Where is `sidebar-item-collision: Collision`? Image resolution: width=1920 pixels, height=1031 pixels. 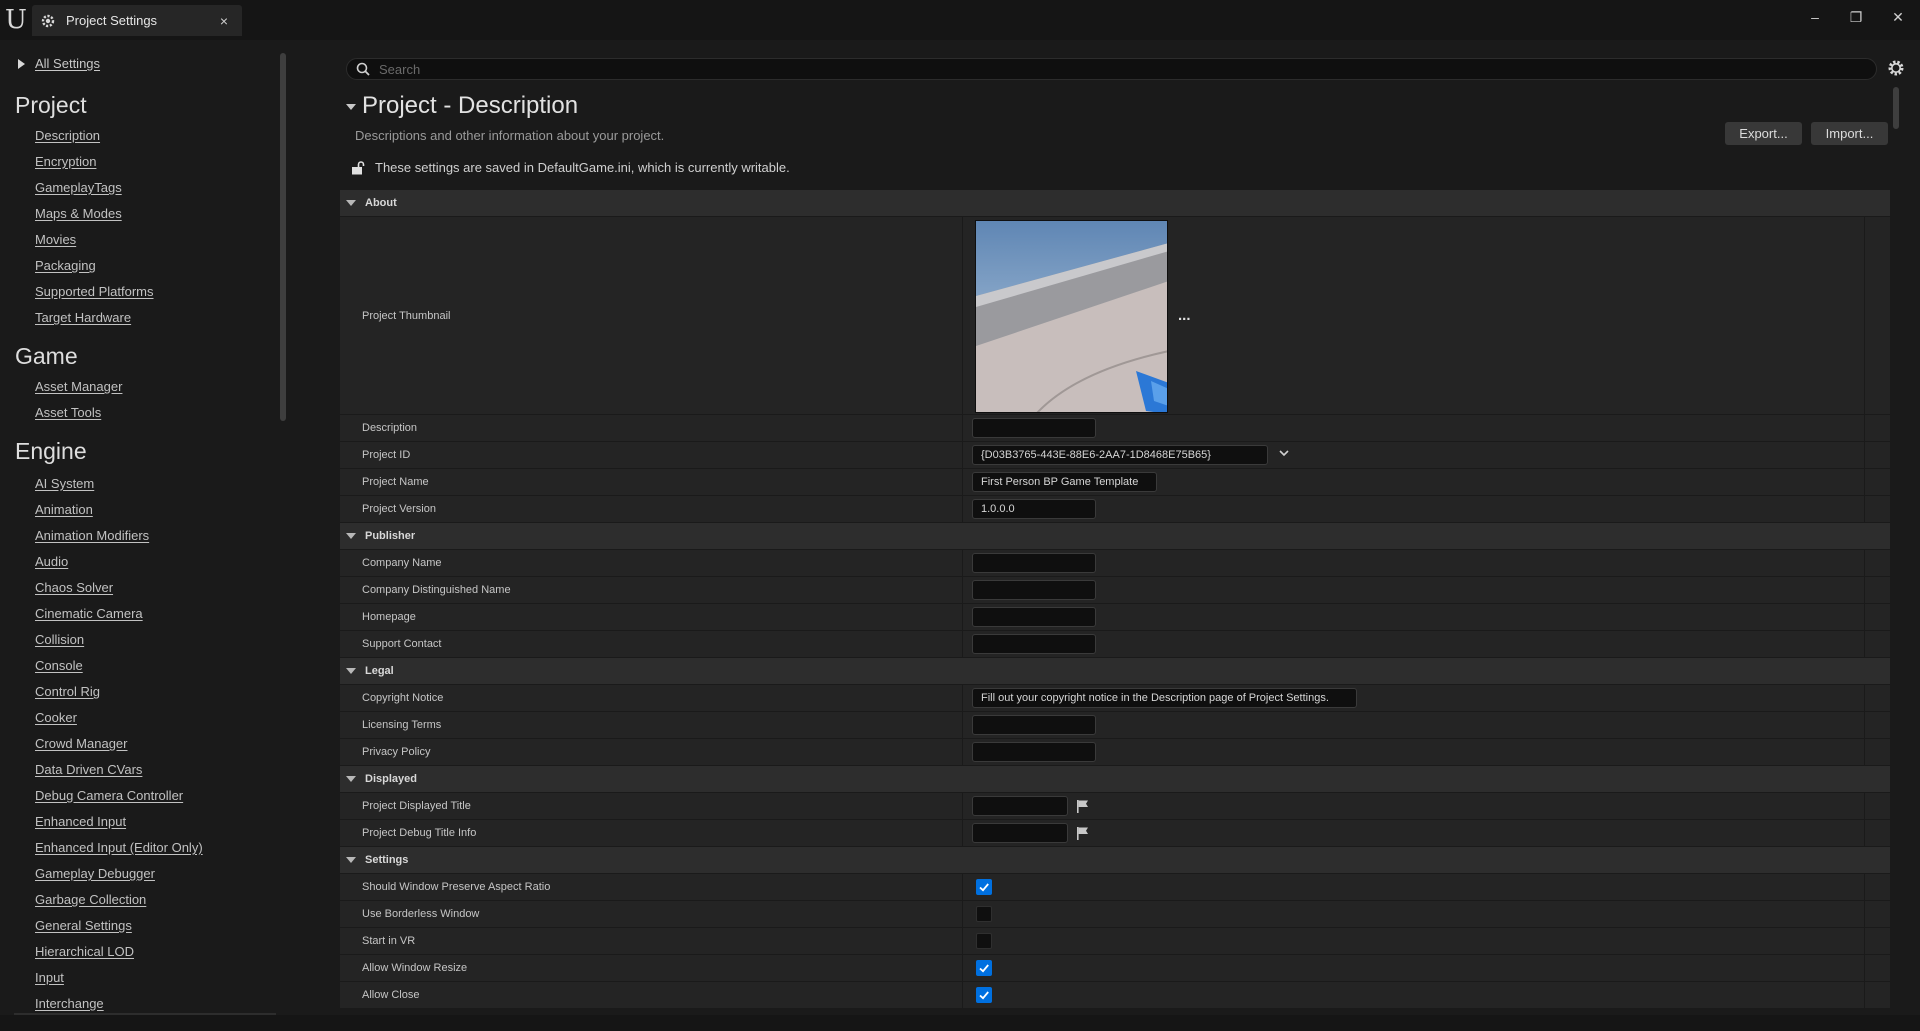
sidebar-item-collision: Collision is located at coordinates (59, 639).